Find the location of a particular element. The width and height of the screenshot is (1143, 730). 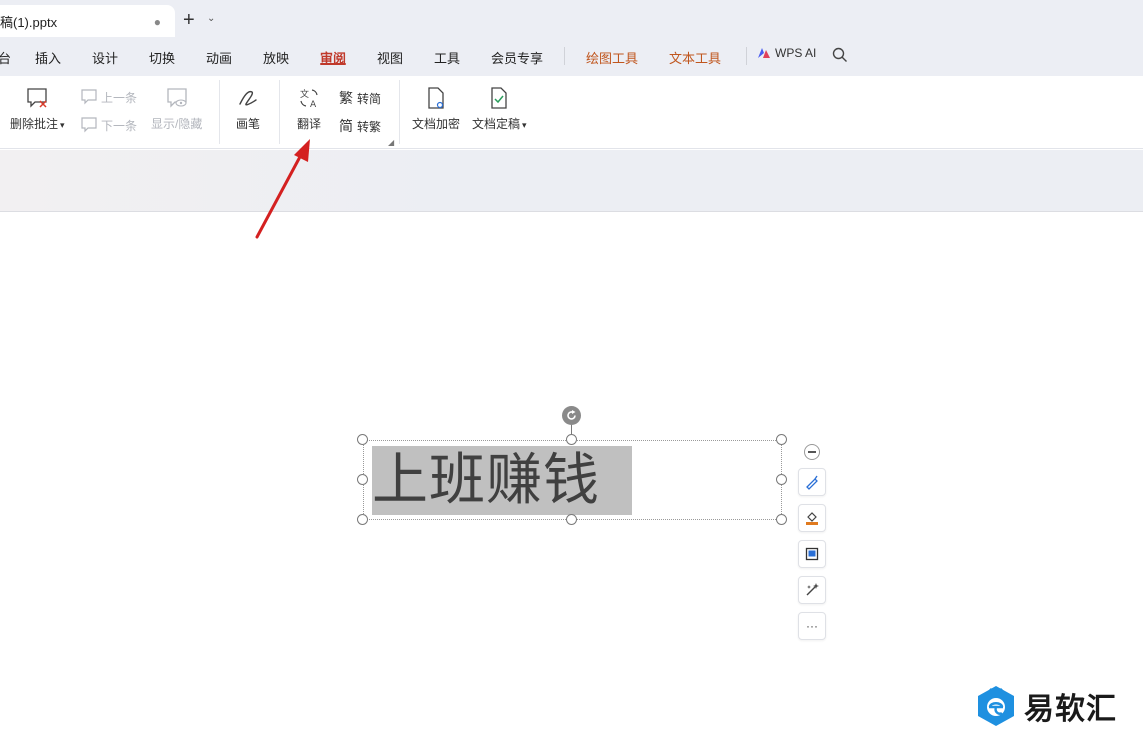

menu-slideshow: 放映 is located at coordinates (276, 57).